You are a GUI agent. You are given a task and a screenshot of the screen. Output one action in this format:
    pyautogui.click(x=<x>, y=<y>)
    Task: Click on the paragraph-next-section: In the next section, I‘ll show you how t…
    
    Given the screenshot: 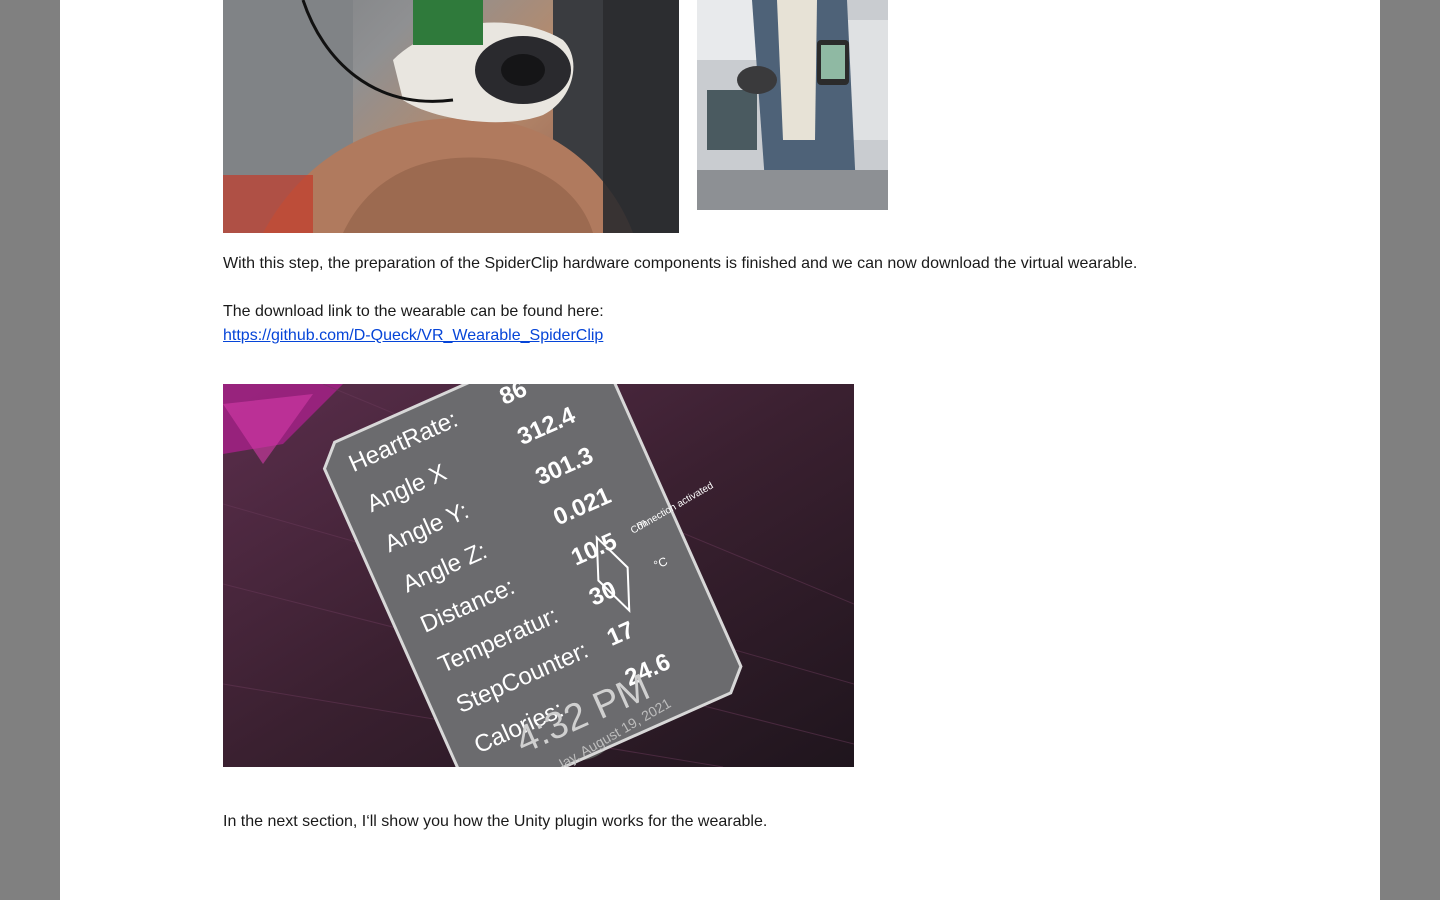 What is the action you would take?
    pyautogui.click(x=495, y=821)
    